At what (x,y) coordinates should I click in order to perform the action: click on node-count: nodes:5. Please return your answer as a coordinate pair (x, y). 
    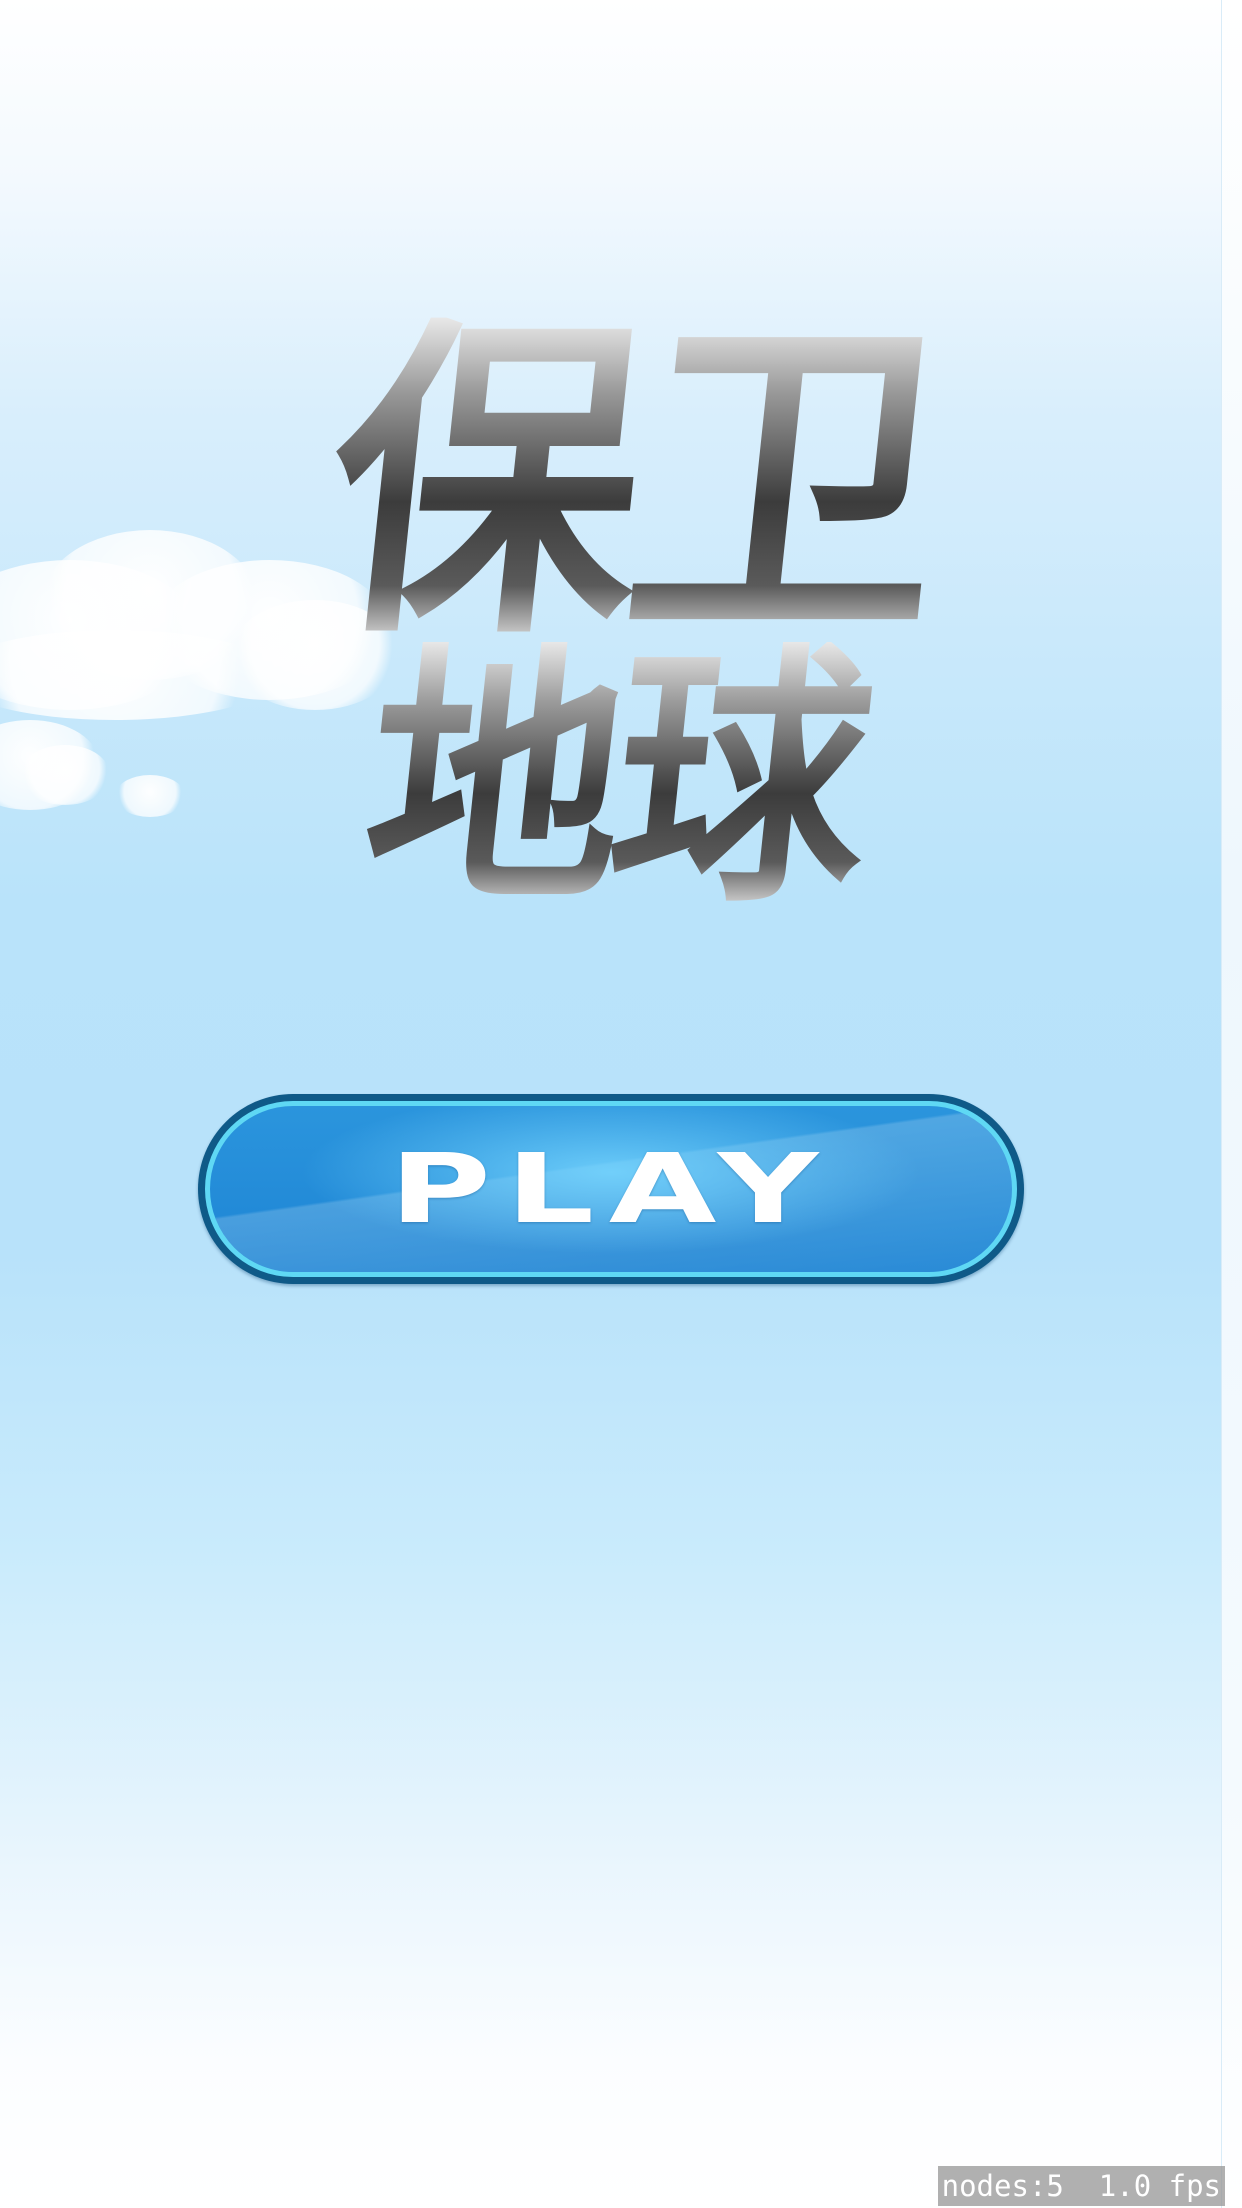
    Looking at the image, I should click on (1002, 2186).